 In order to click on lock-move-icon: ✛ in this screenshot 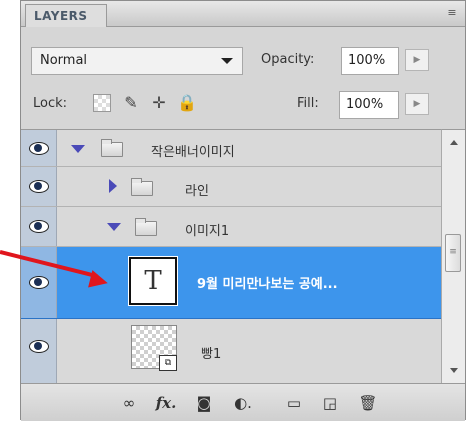, I will do `click(159, 103)`.